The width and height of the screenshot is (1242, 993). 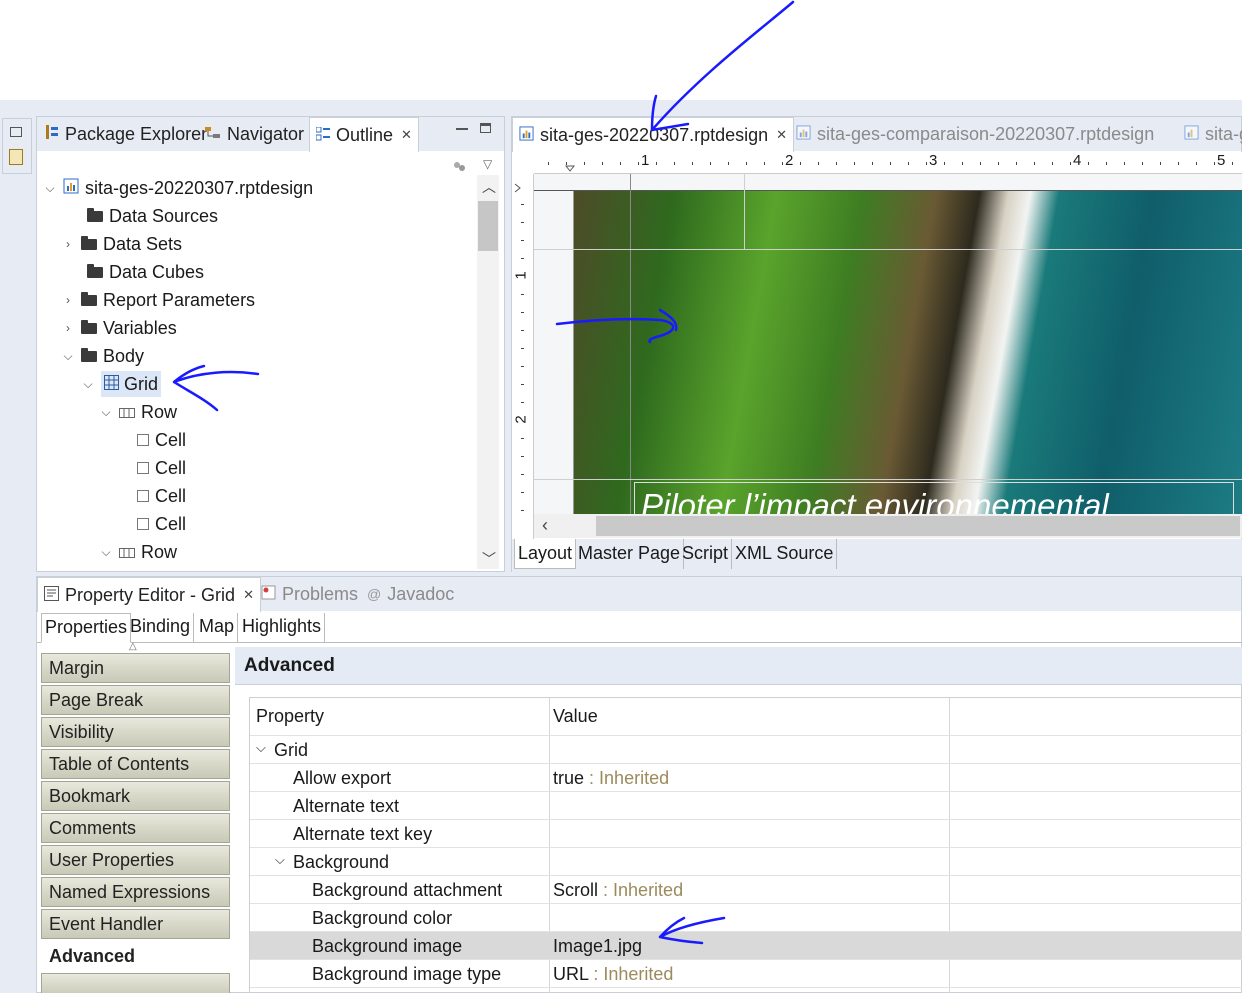 What do you see at coordinates (630, 554) in the screenshot?
I see `tab-master-page: Master Page` at bounding box center [630, 554].